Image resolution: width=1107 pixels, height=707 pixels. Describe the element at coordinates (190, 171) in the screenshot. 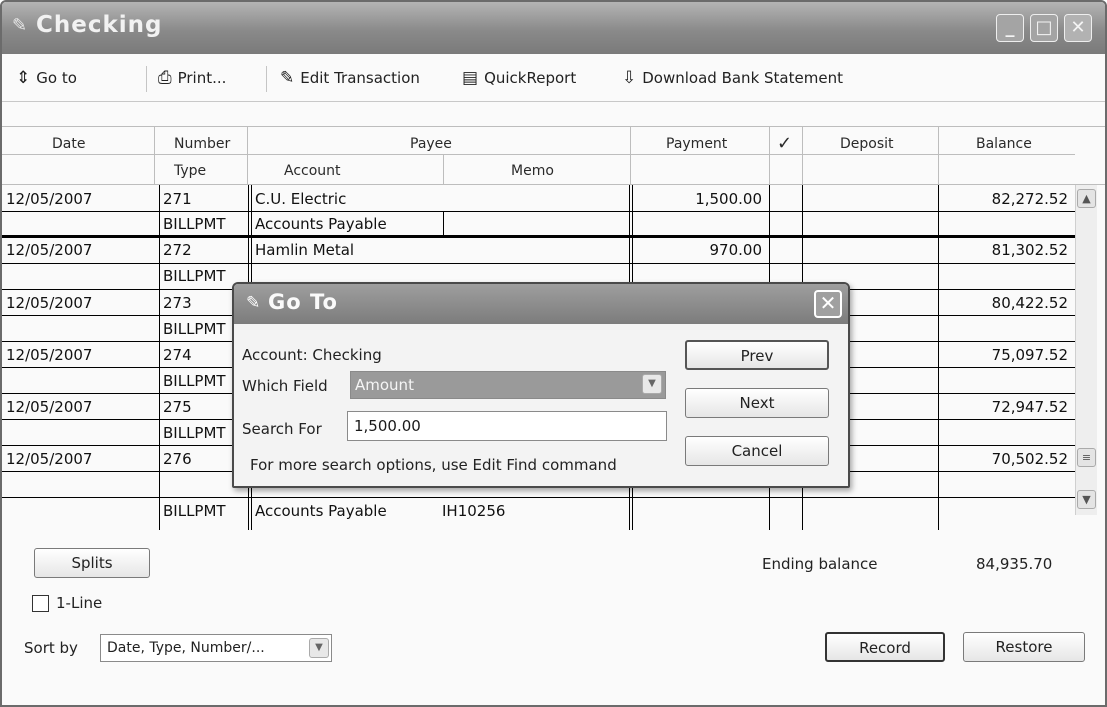

I see `col-header-type: Type` at that location.